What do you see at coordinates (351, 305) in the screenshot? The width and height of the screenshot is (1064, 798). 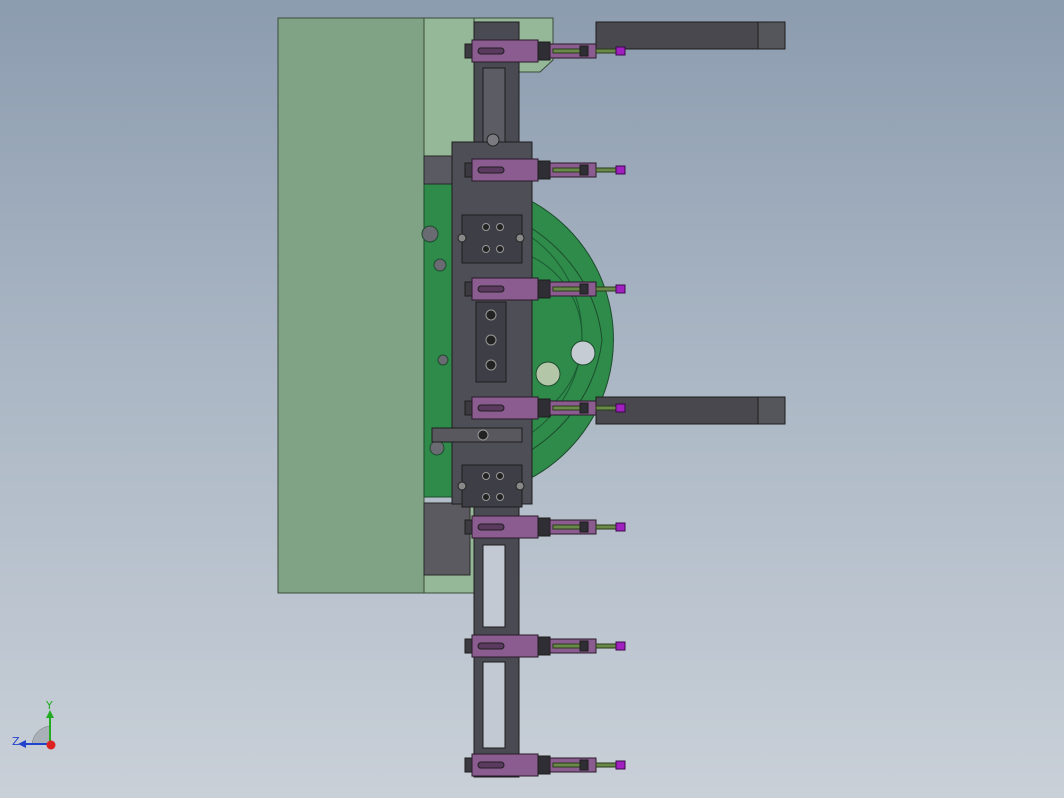 I see `housing-plate` at bounding box center [351, 305].